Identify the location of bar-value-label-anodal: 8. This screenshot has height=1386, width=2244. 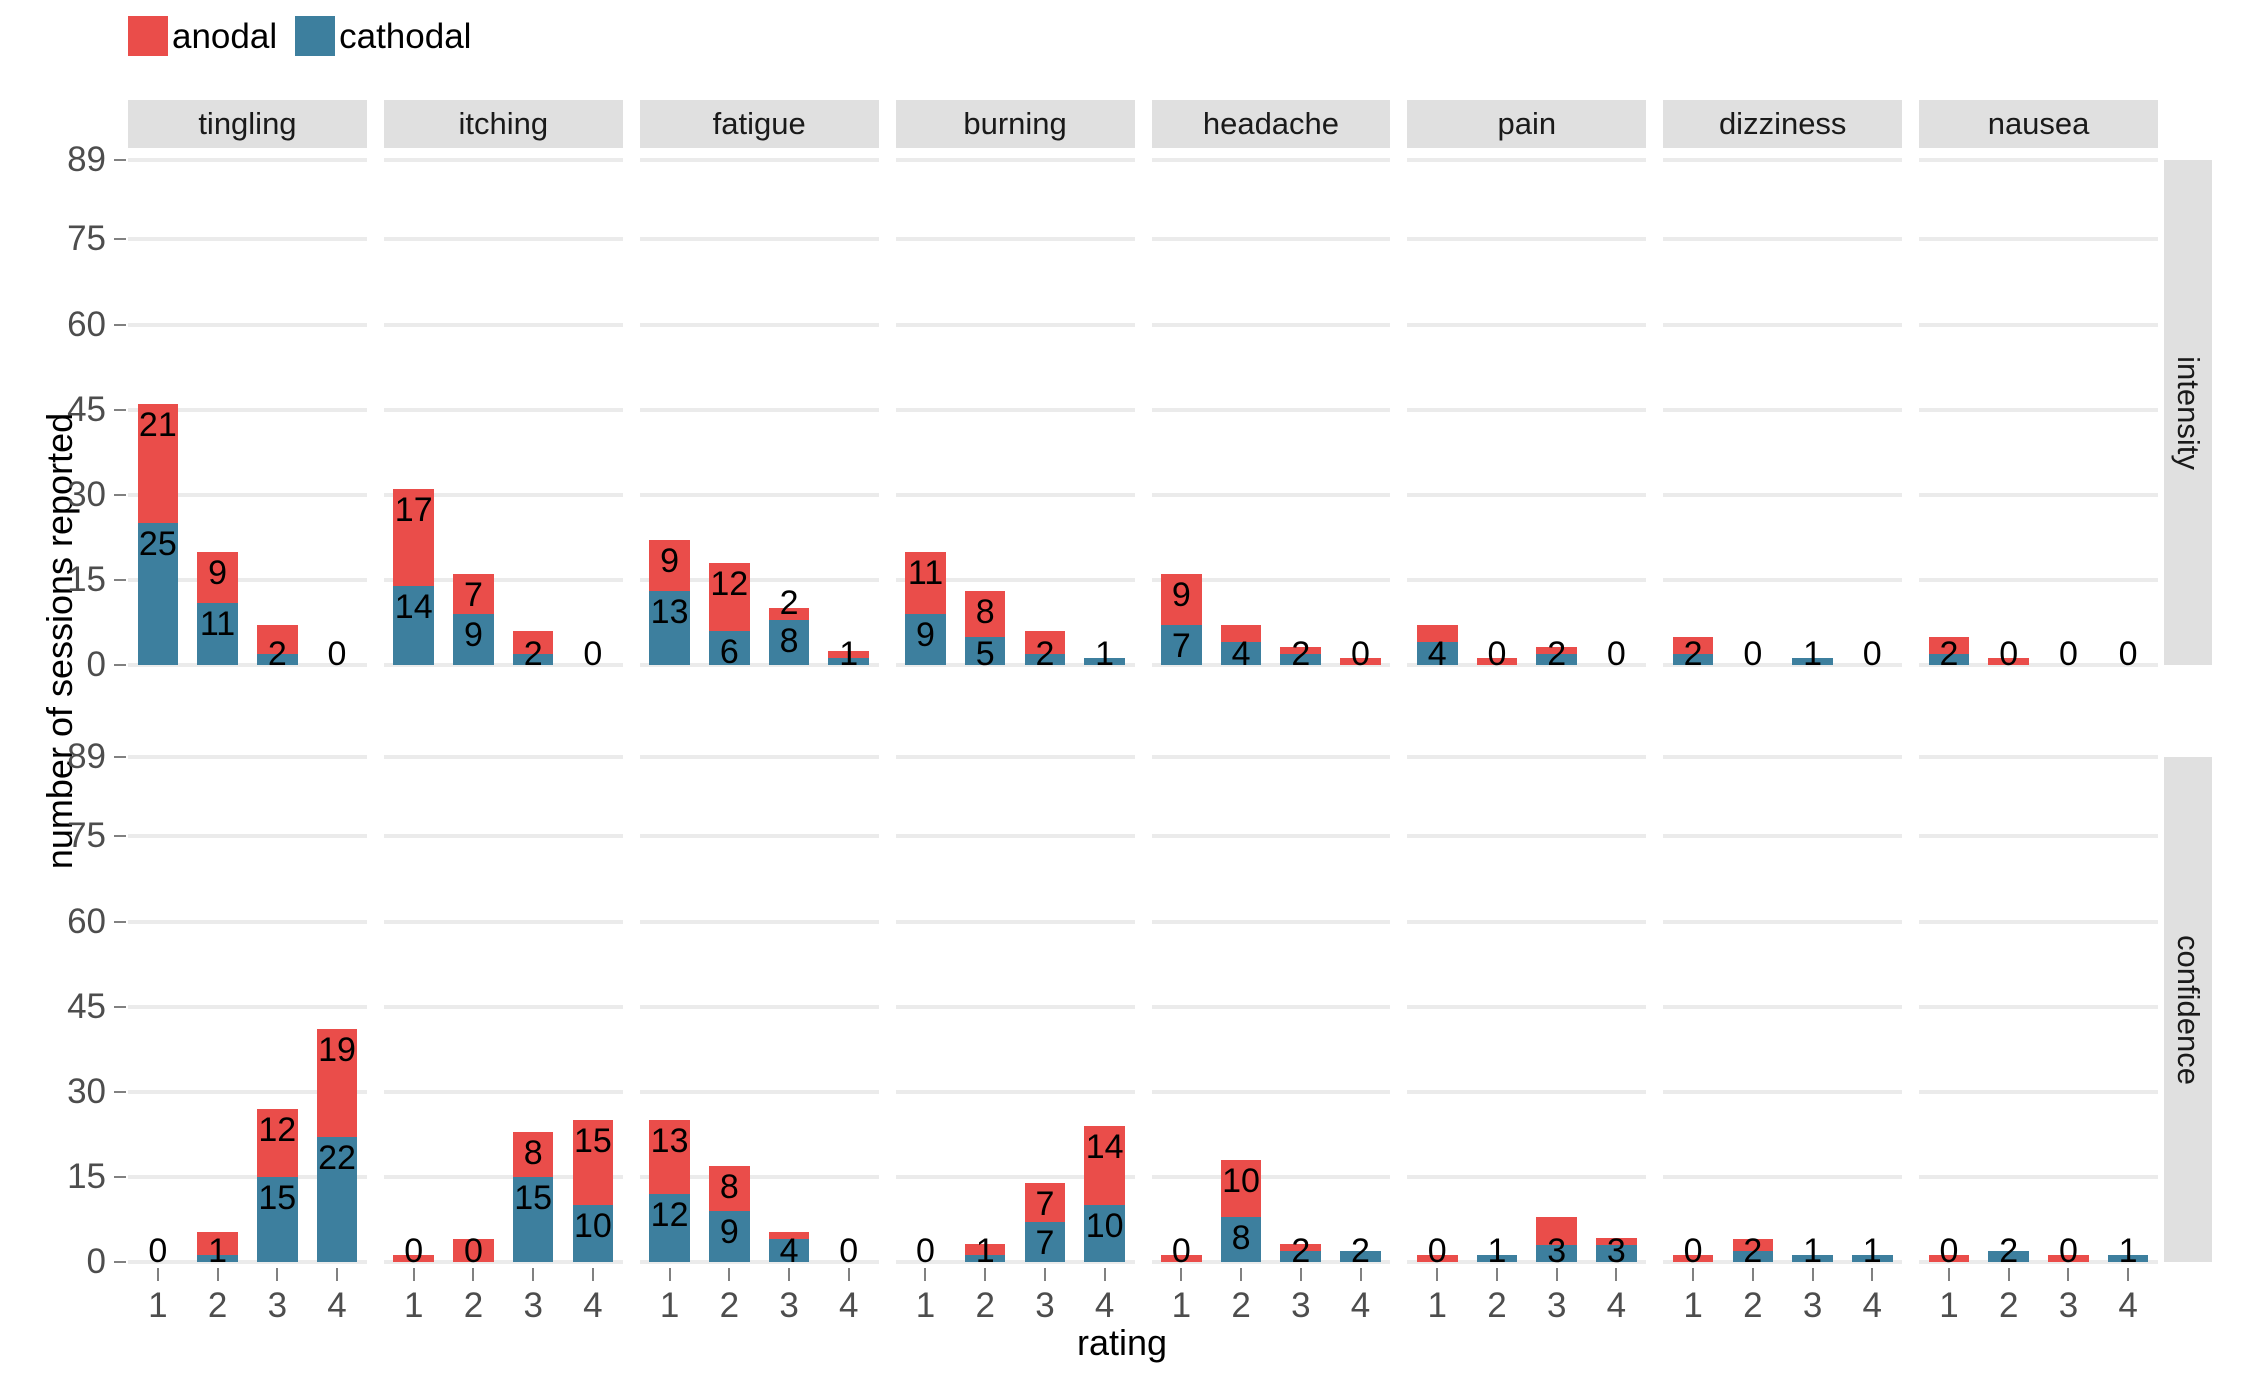
(985, 612).